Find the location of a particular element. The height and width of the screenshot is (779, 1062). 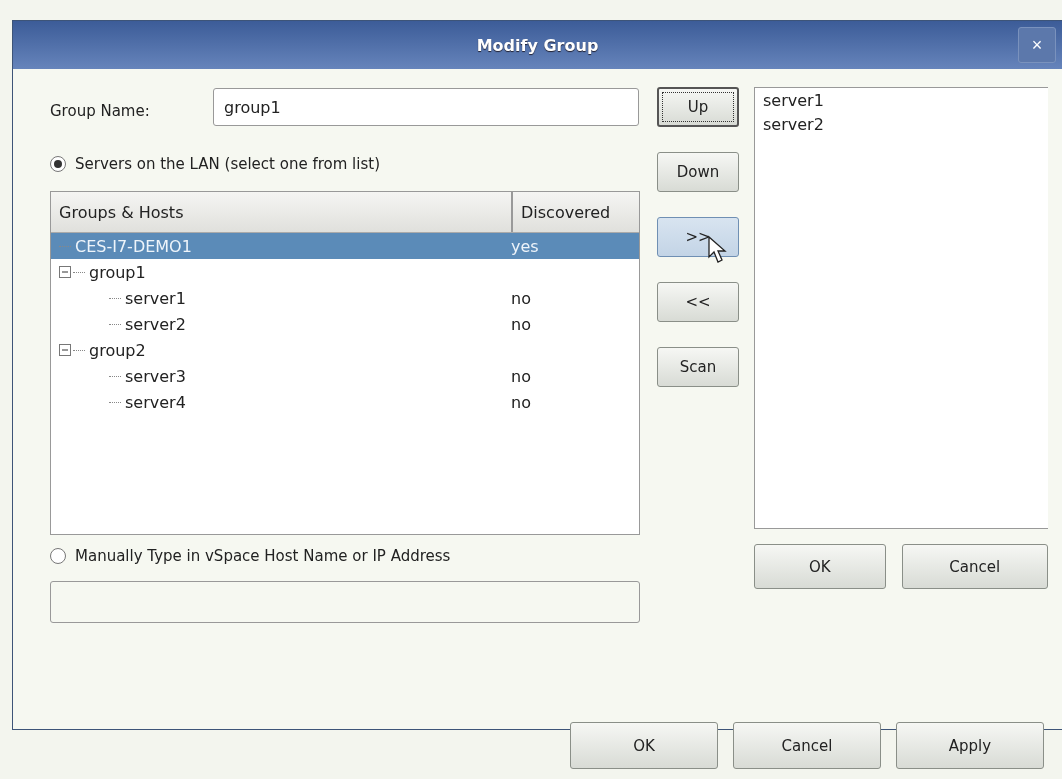

side-button: Scan is located at coordinates (698, 367).